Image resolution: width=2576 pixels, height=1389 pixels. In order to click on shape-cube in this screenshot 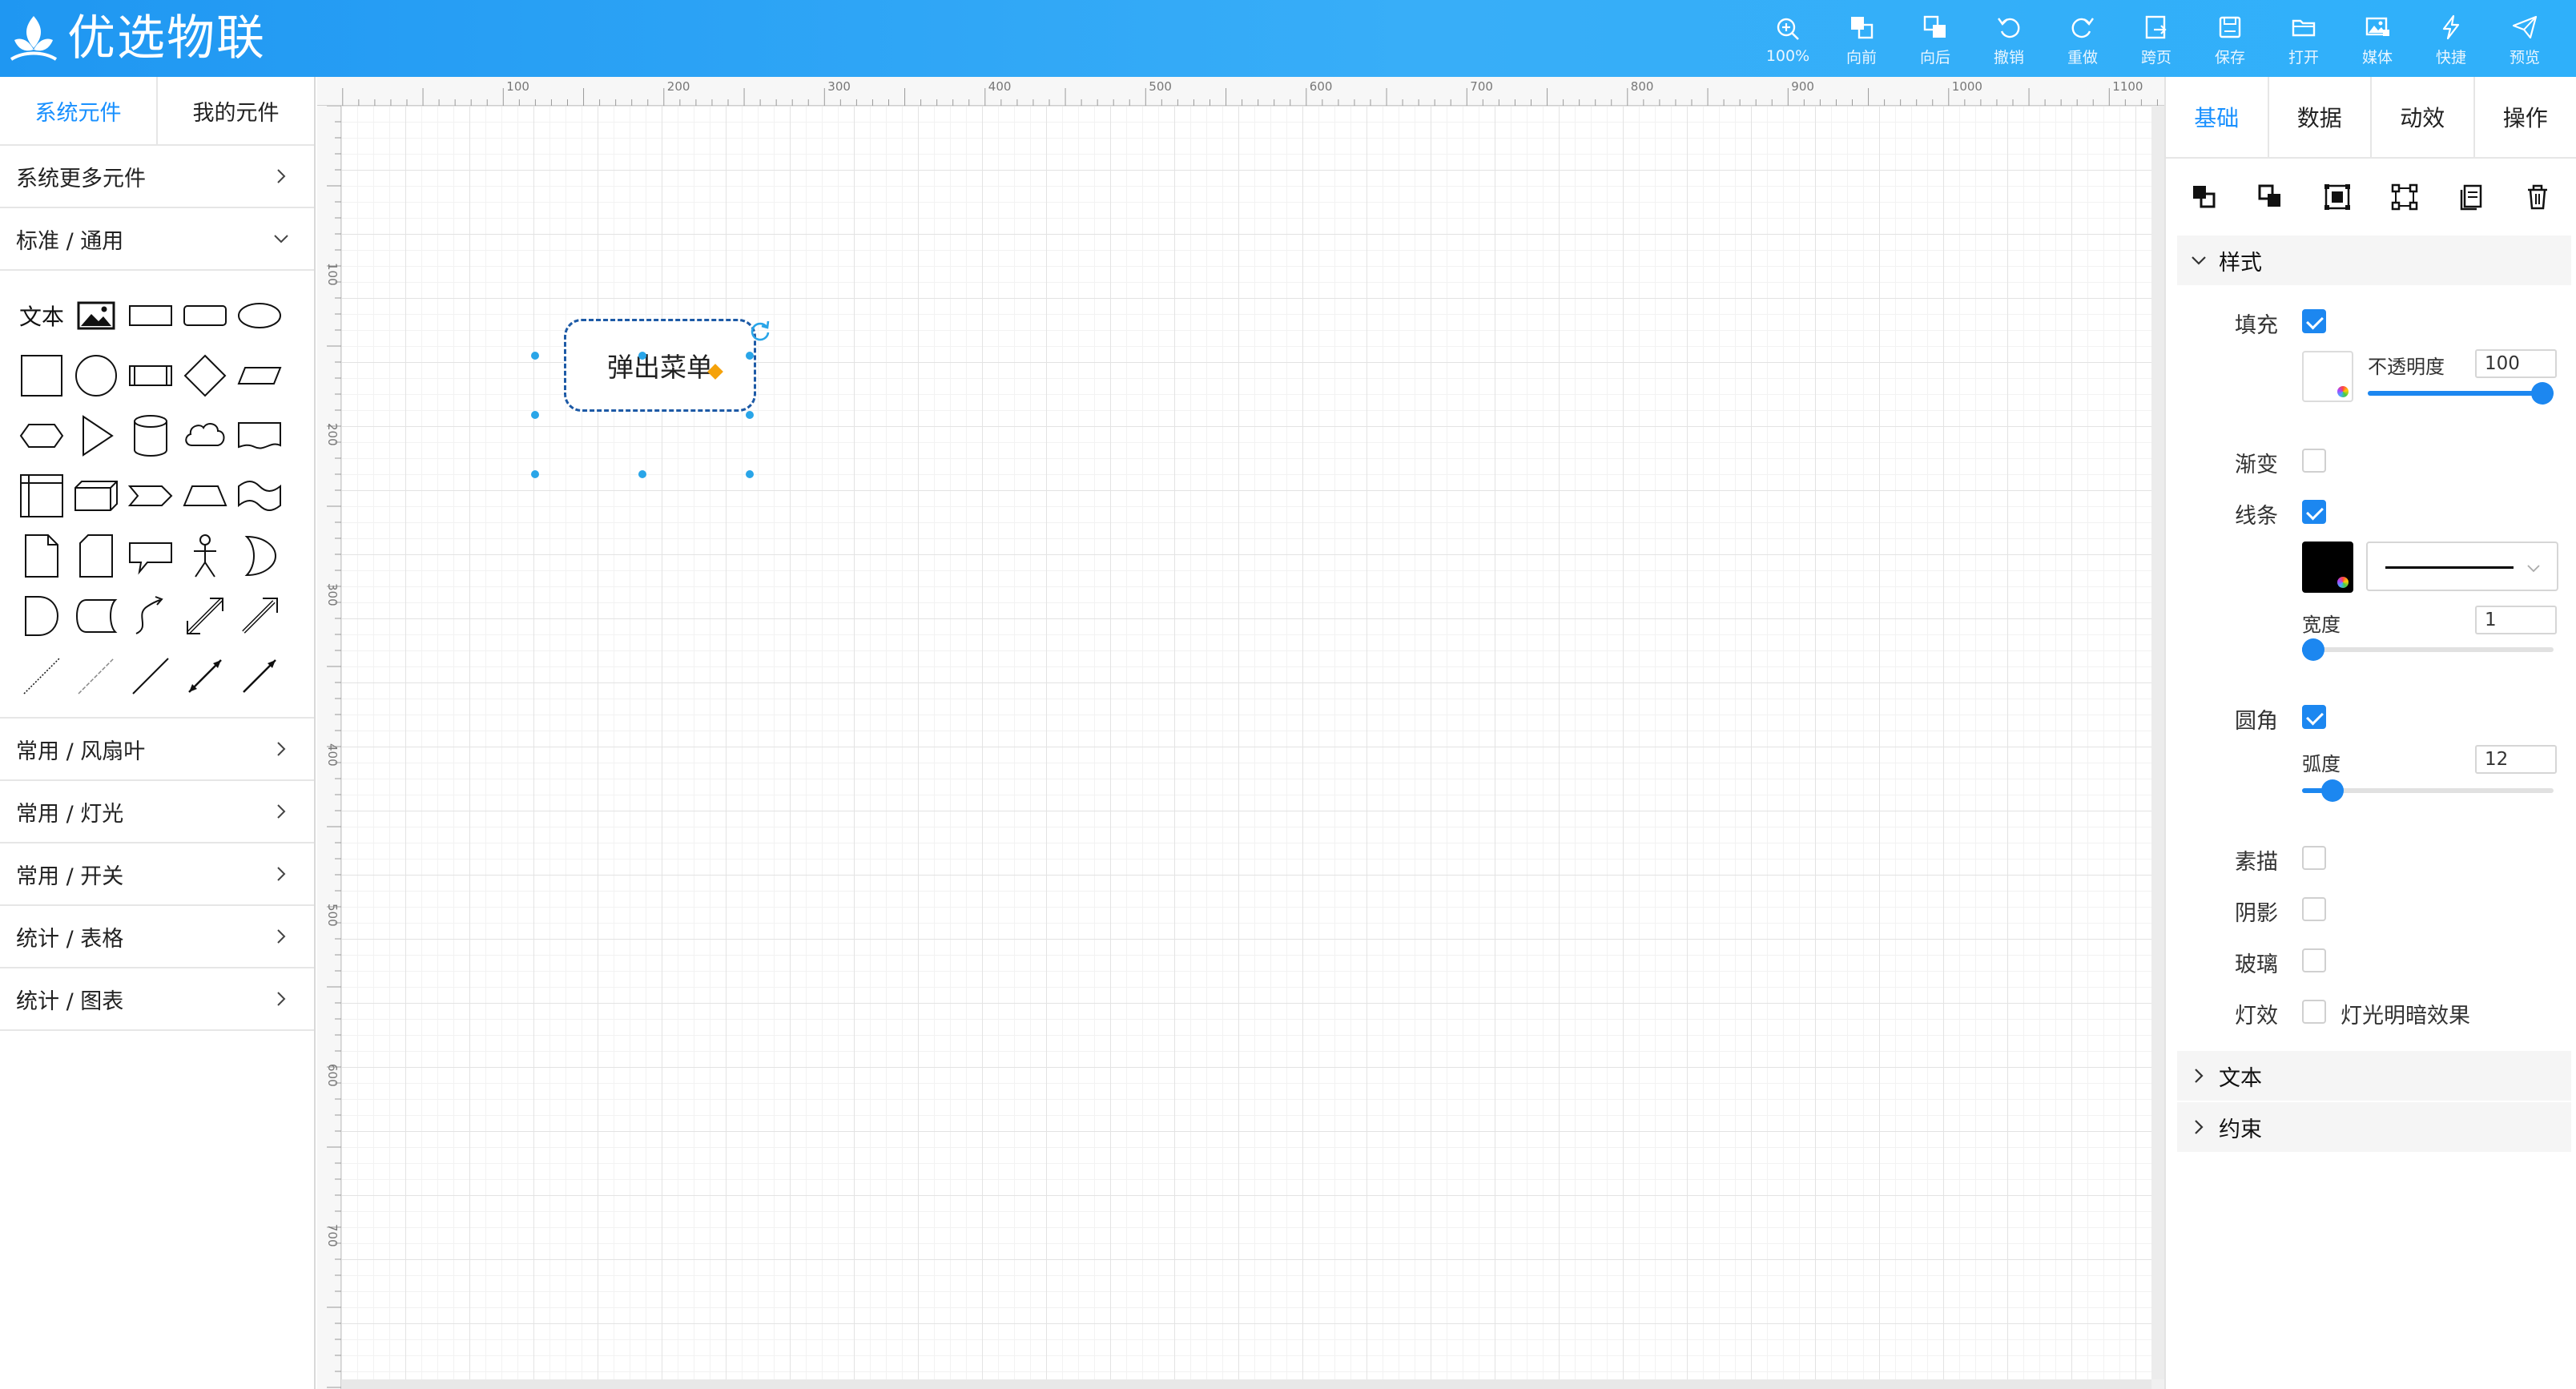, I will do `click(96, 495)`.